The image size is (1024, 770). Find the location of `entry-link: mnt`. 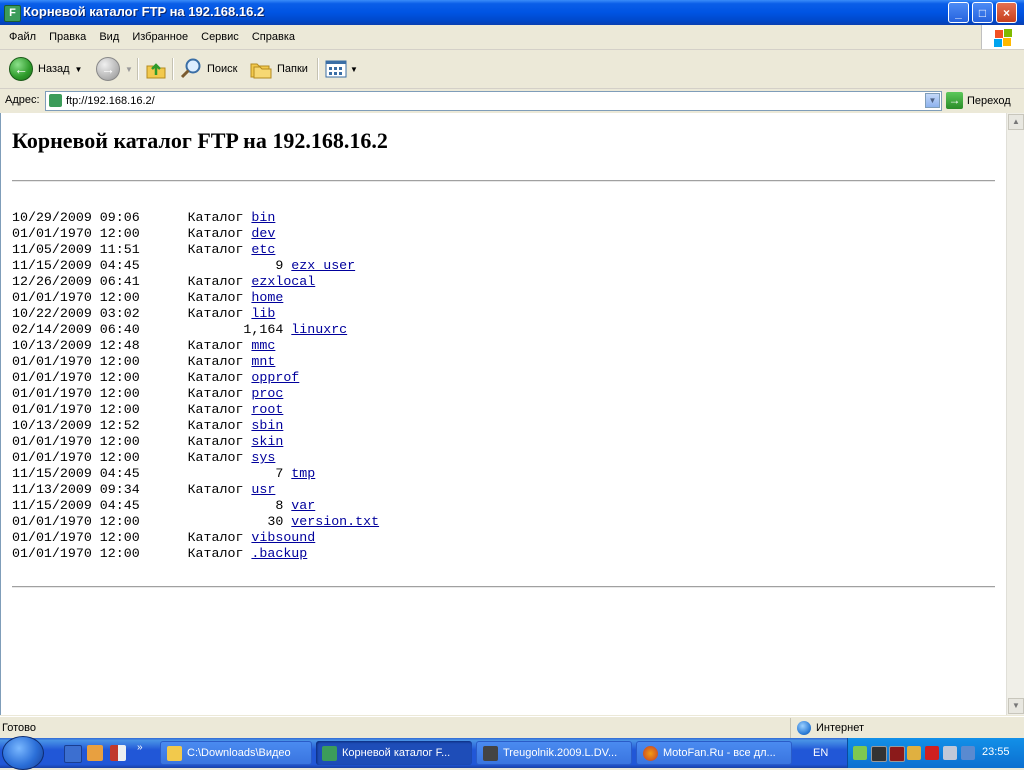

entry-link: mnt is located at coordinates (263, 361).